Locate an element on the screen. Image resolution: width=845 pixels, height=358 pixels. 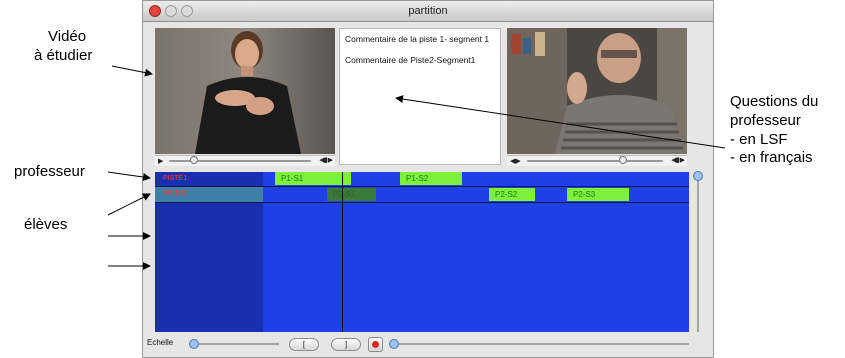
arrow-video is located at coordinates (132, 71).